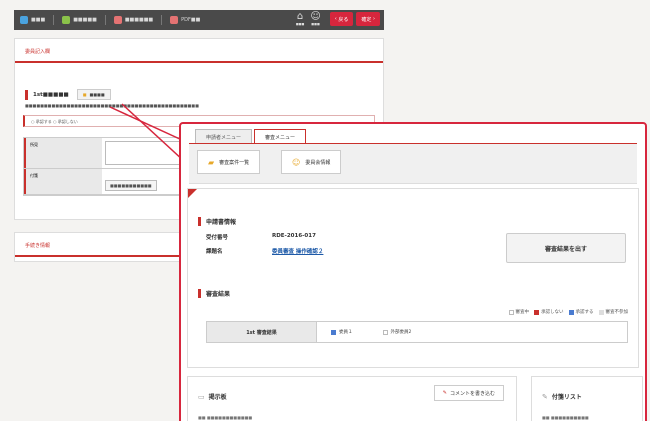 The image size is (650, 421). I want to click on legend-item: 承認する, so click(581, 312).